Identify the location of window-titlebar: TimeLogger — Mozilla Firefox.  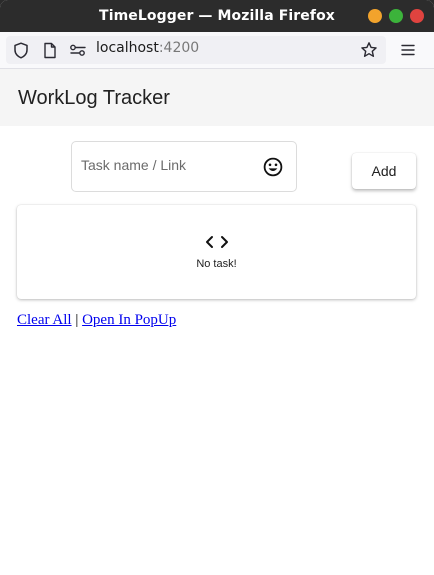
(217, 16).